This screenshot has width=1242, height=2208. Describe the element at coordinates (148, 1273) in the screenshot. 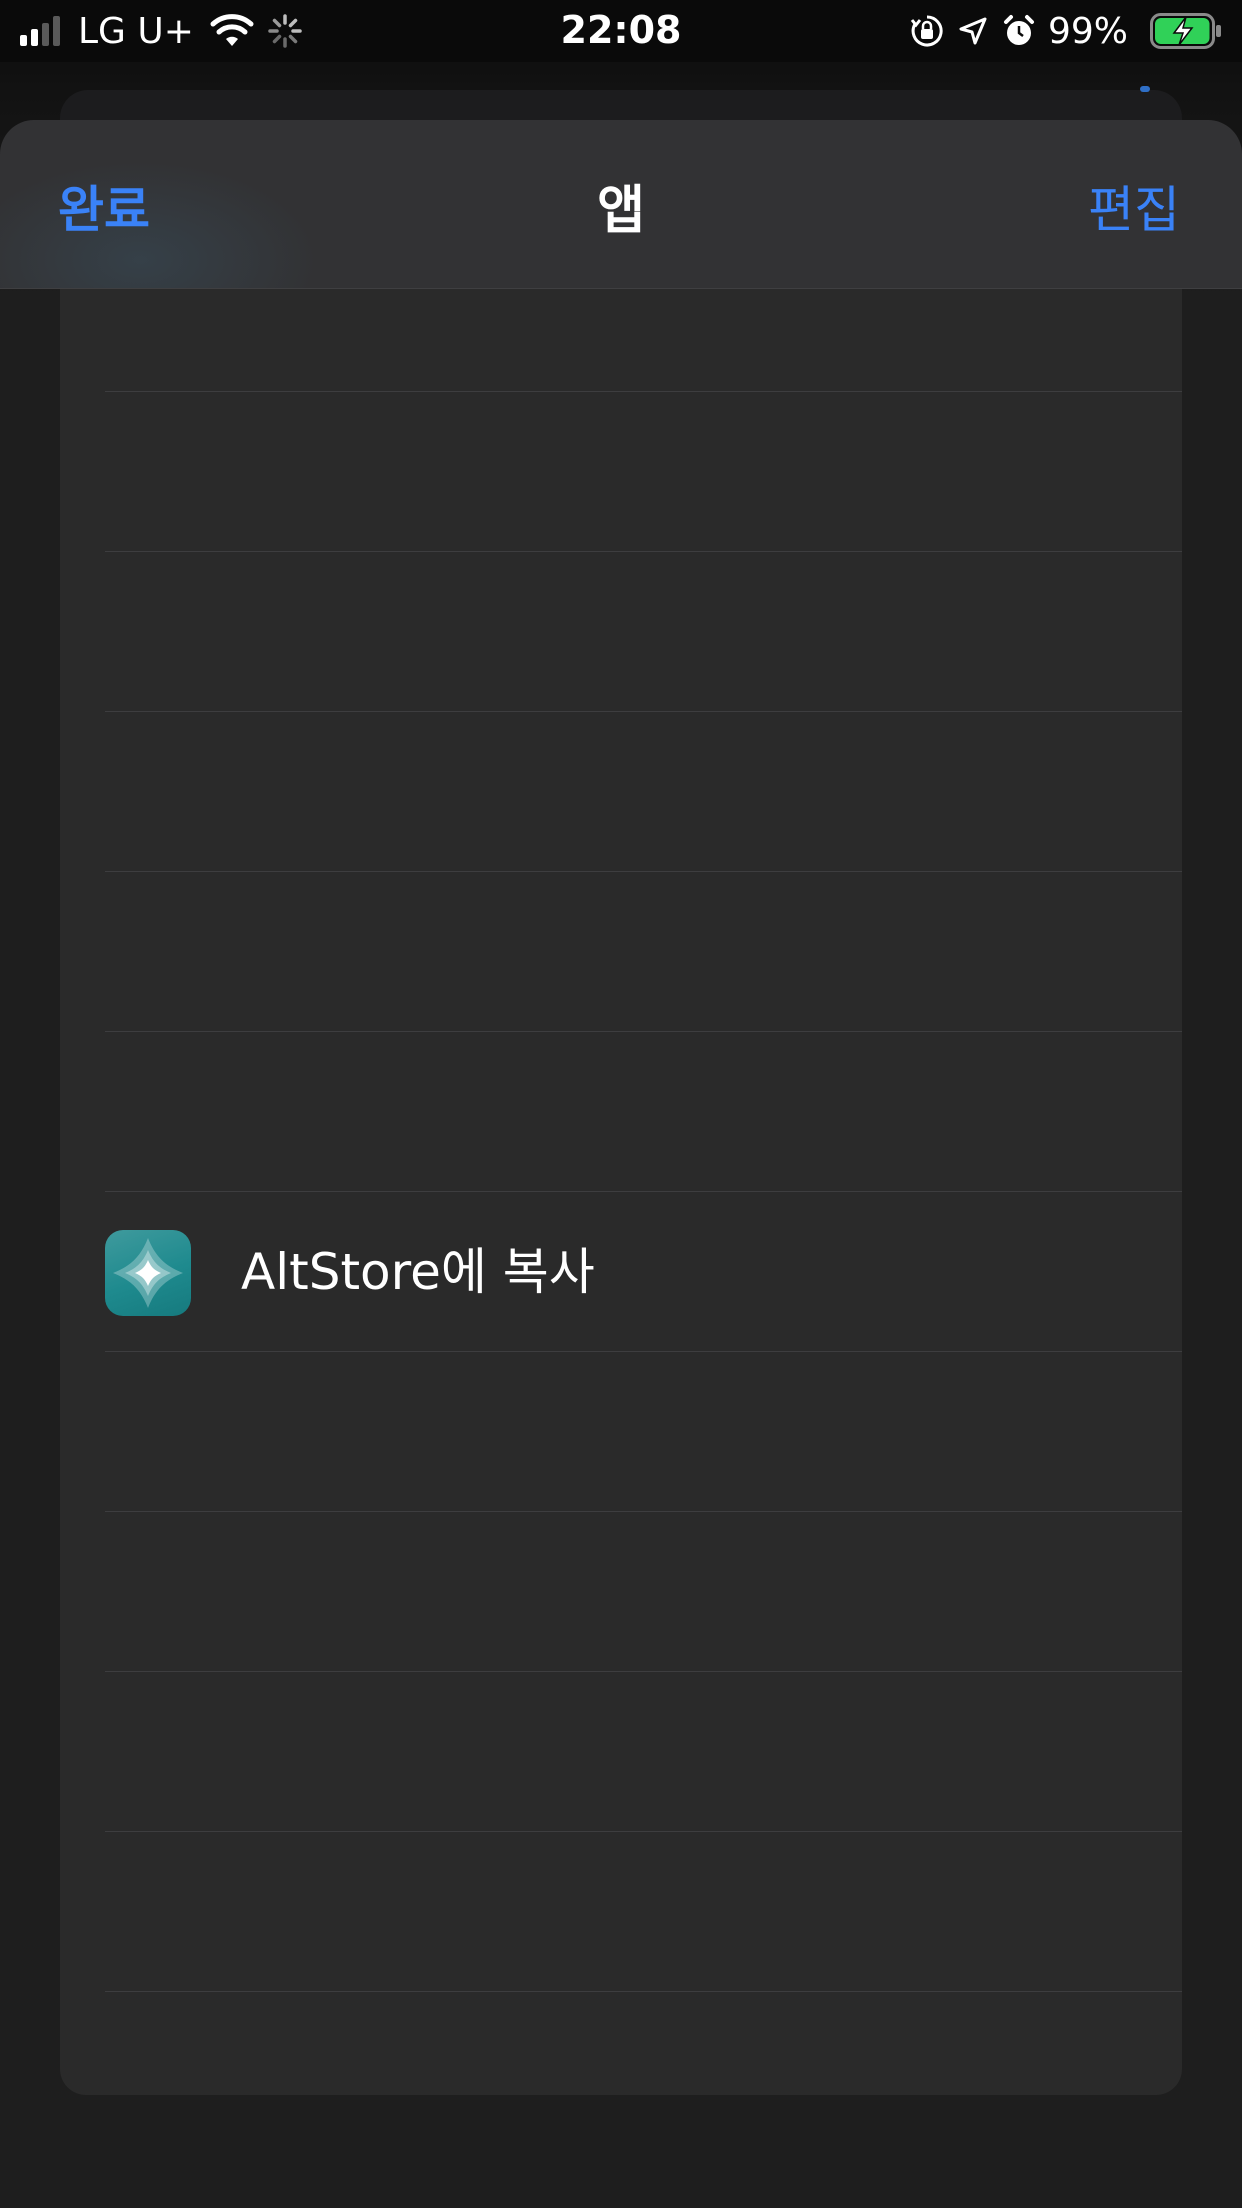

I see `altstore-app-icon` at that location.